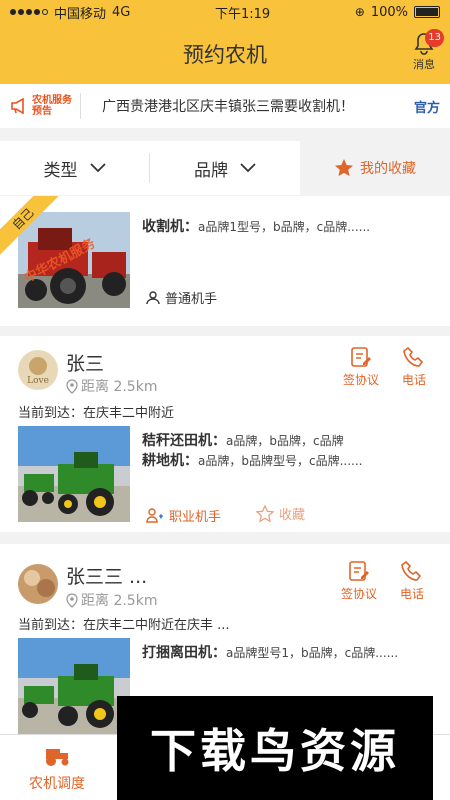  What do you see at coordinates (211, 170) in the screenshot?
I see `brand-filter-label: 品牌` at bounding box center [211, 170].